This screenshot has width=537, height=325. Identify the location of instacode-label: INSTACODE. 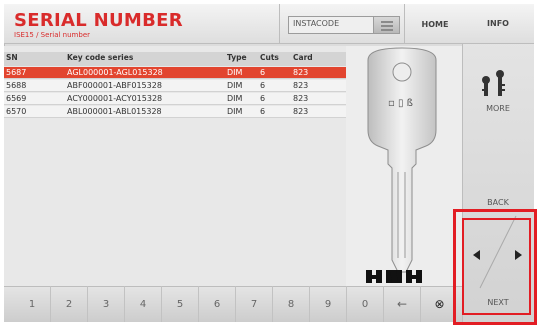
(316, 23).